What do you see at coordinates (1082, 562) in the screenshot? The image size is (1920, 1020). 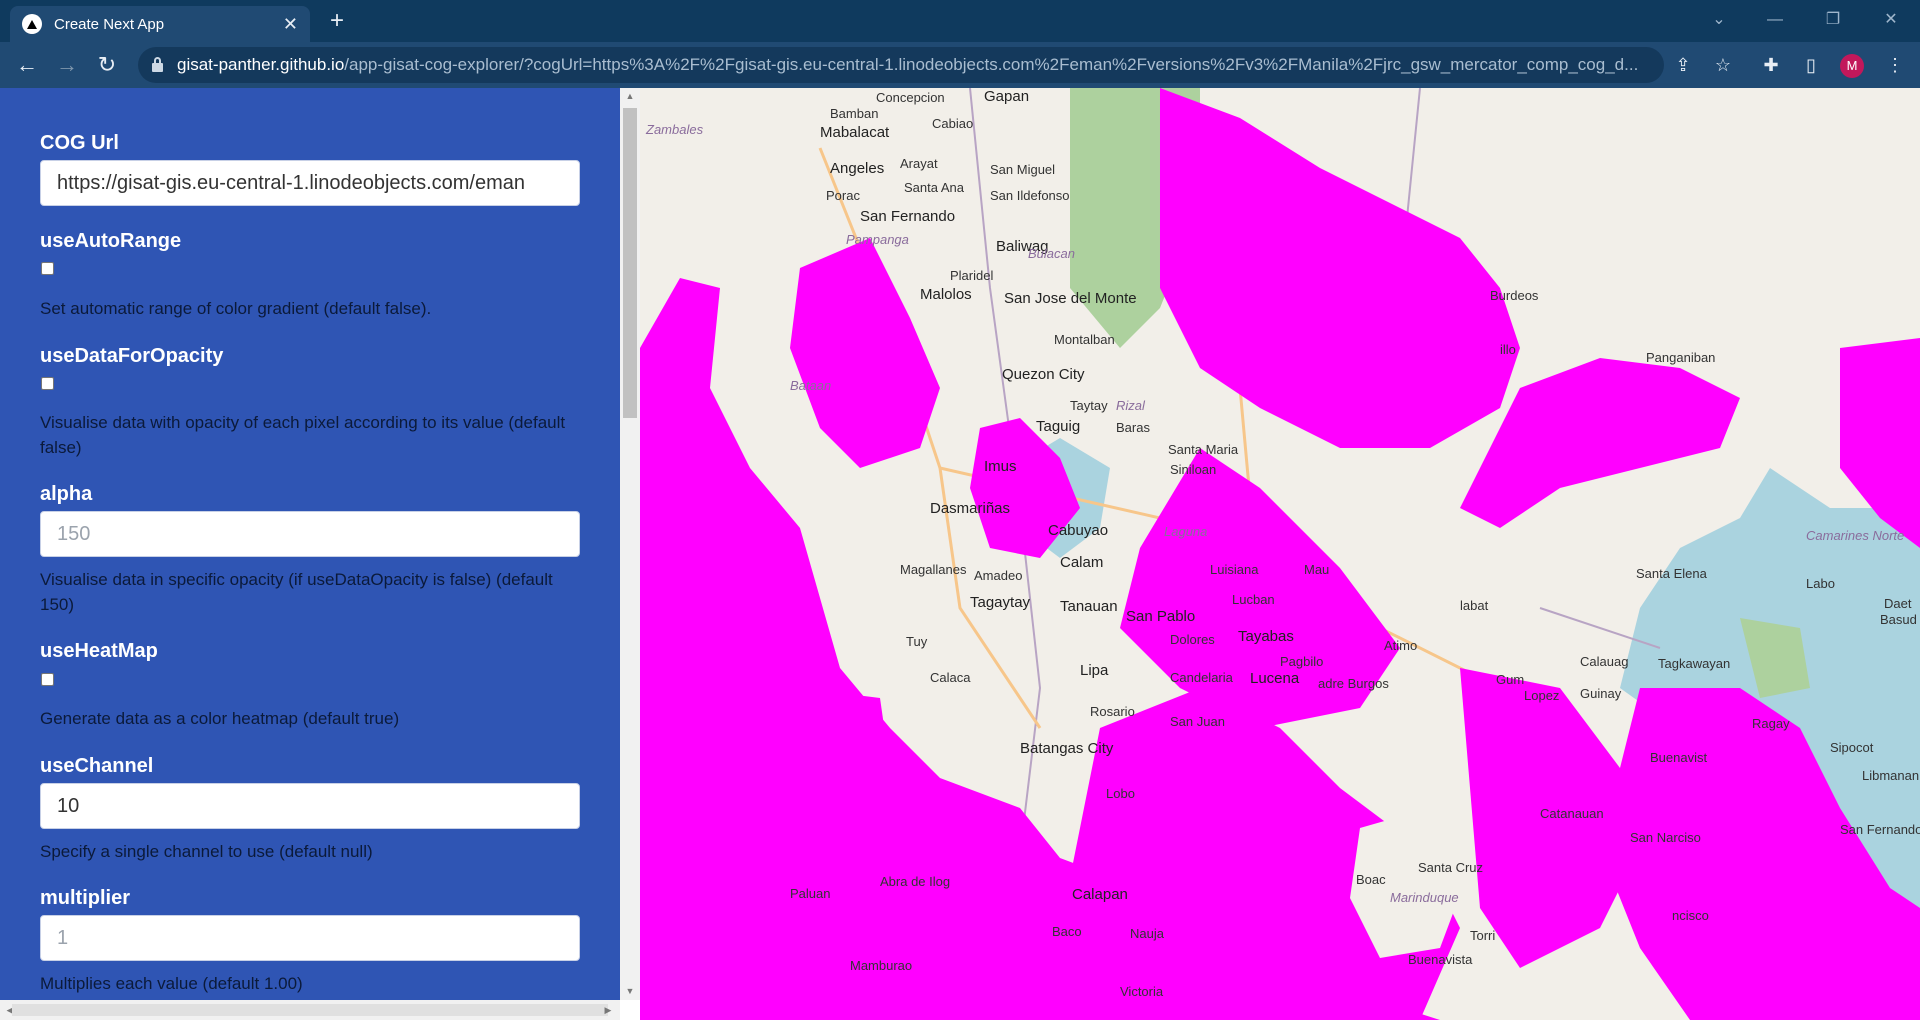 I see `map-label-calamba: Calam` at bounding box center [1082, 562].